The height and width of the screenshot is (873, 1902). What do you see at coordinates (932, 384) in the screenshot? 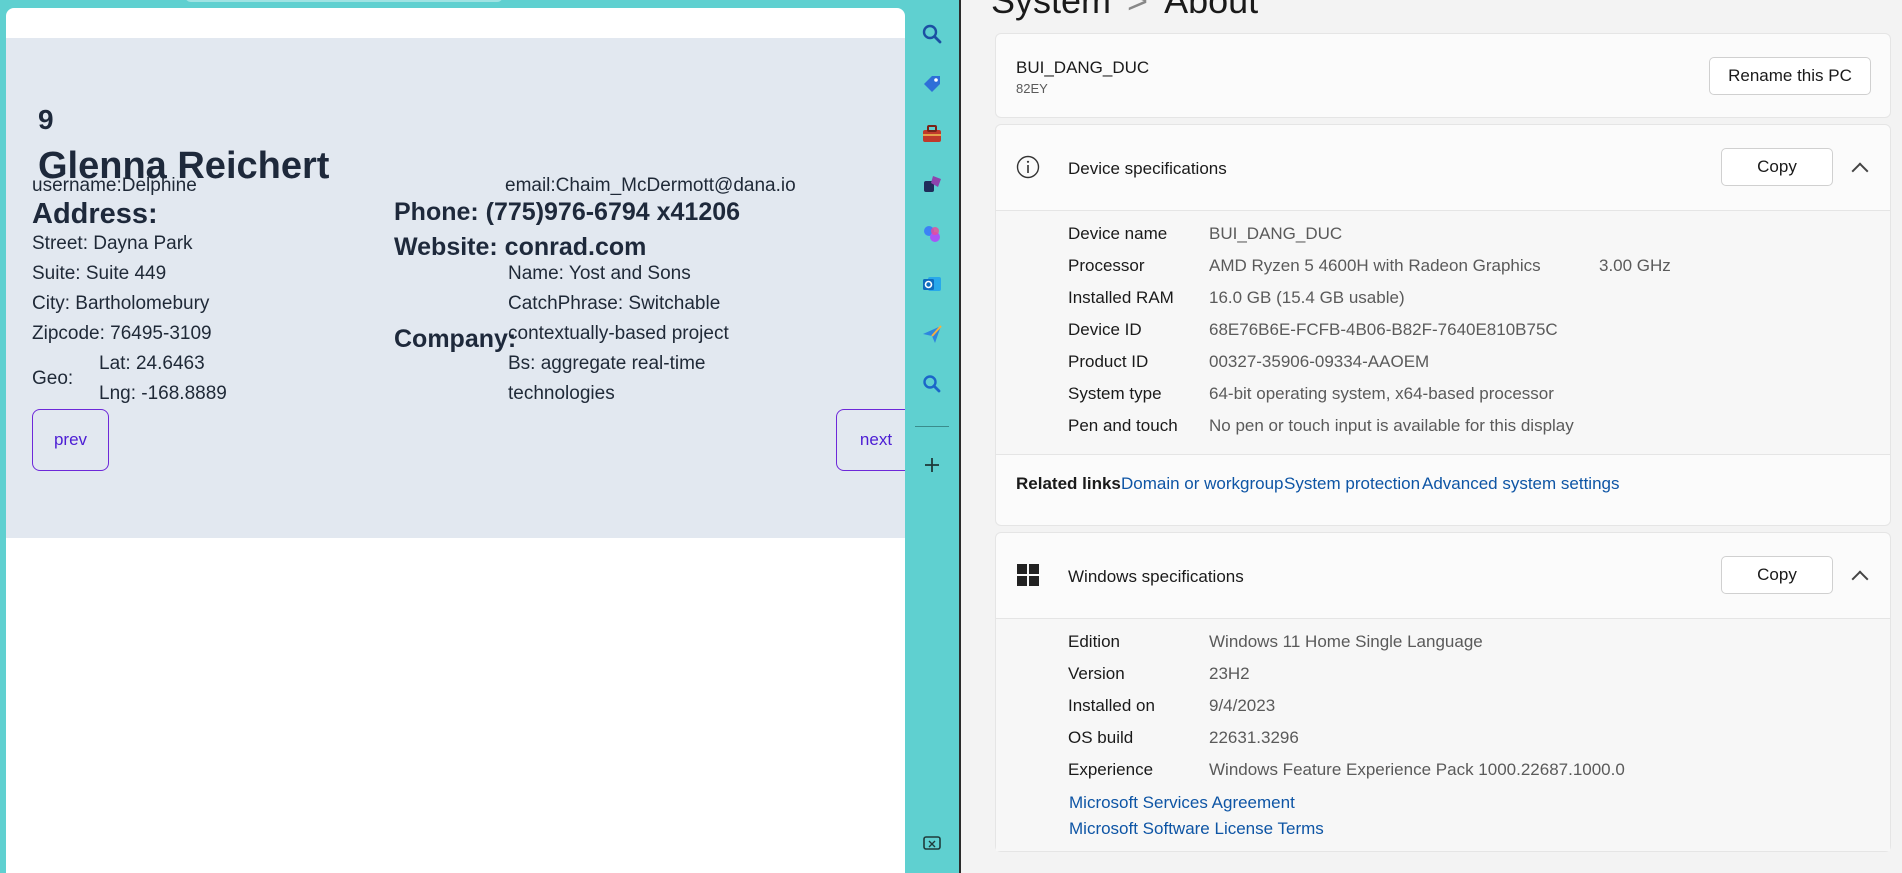
I see `bing-search-icon` at bounding box center [932, 384].